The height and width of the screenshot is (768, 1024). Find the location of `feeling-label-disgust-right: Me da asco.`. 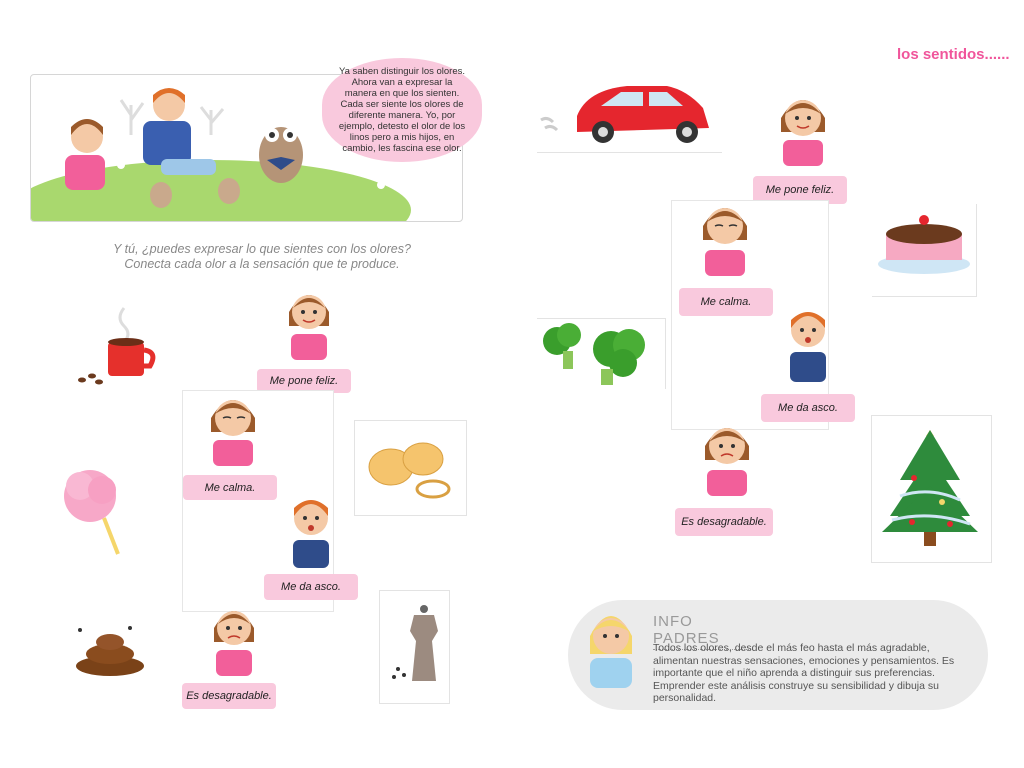

feeling-label-disgust-right: Me da asco. is located at coordinates (808, 408).